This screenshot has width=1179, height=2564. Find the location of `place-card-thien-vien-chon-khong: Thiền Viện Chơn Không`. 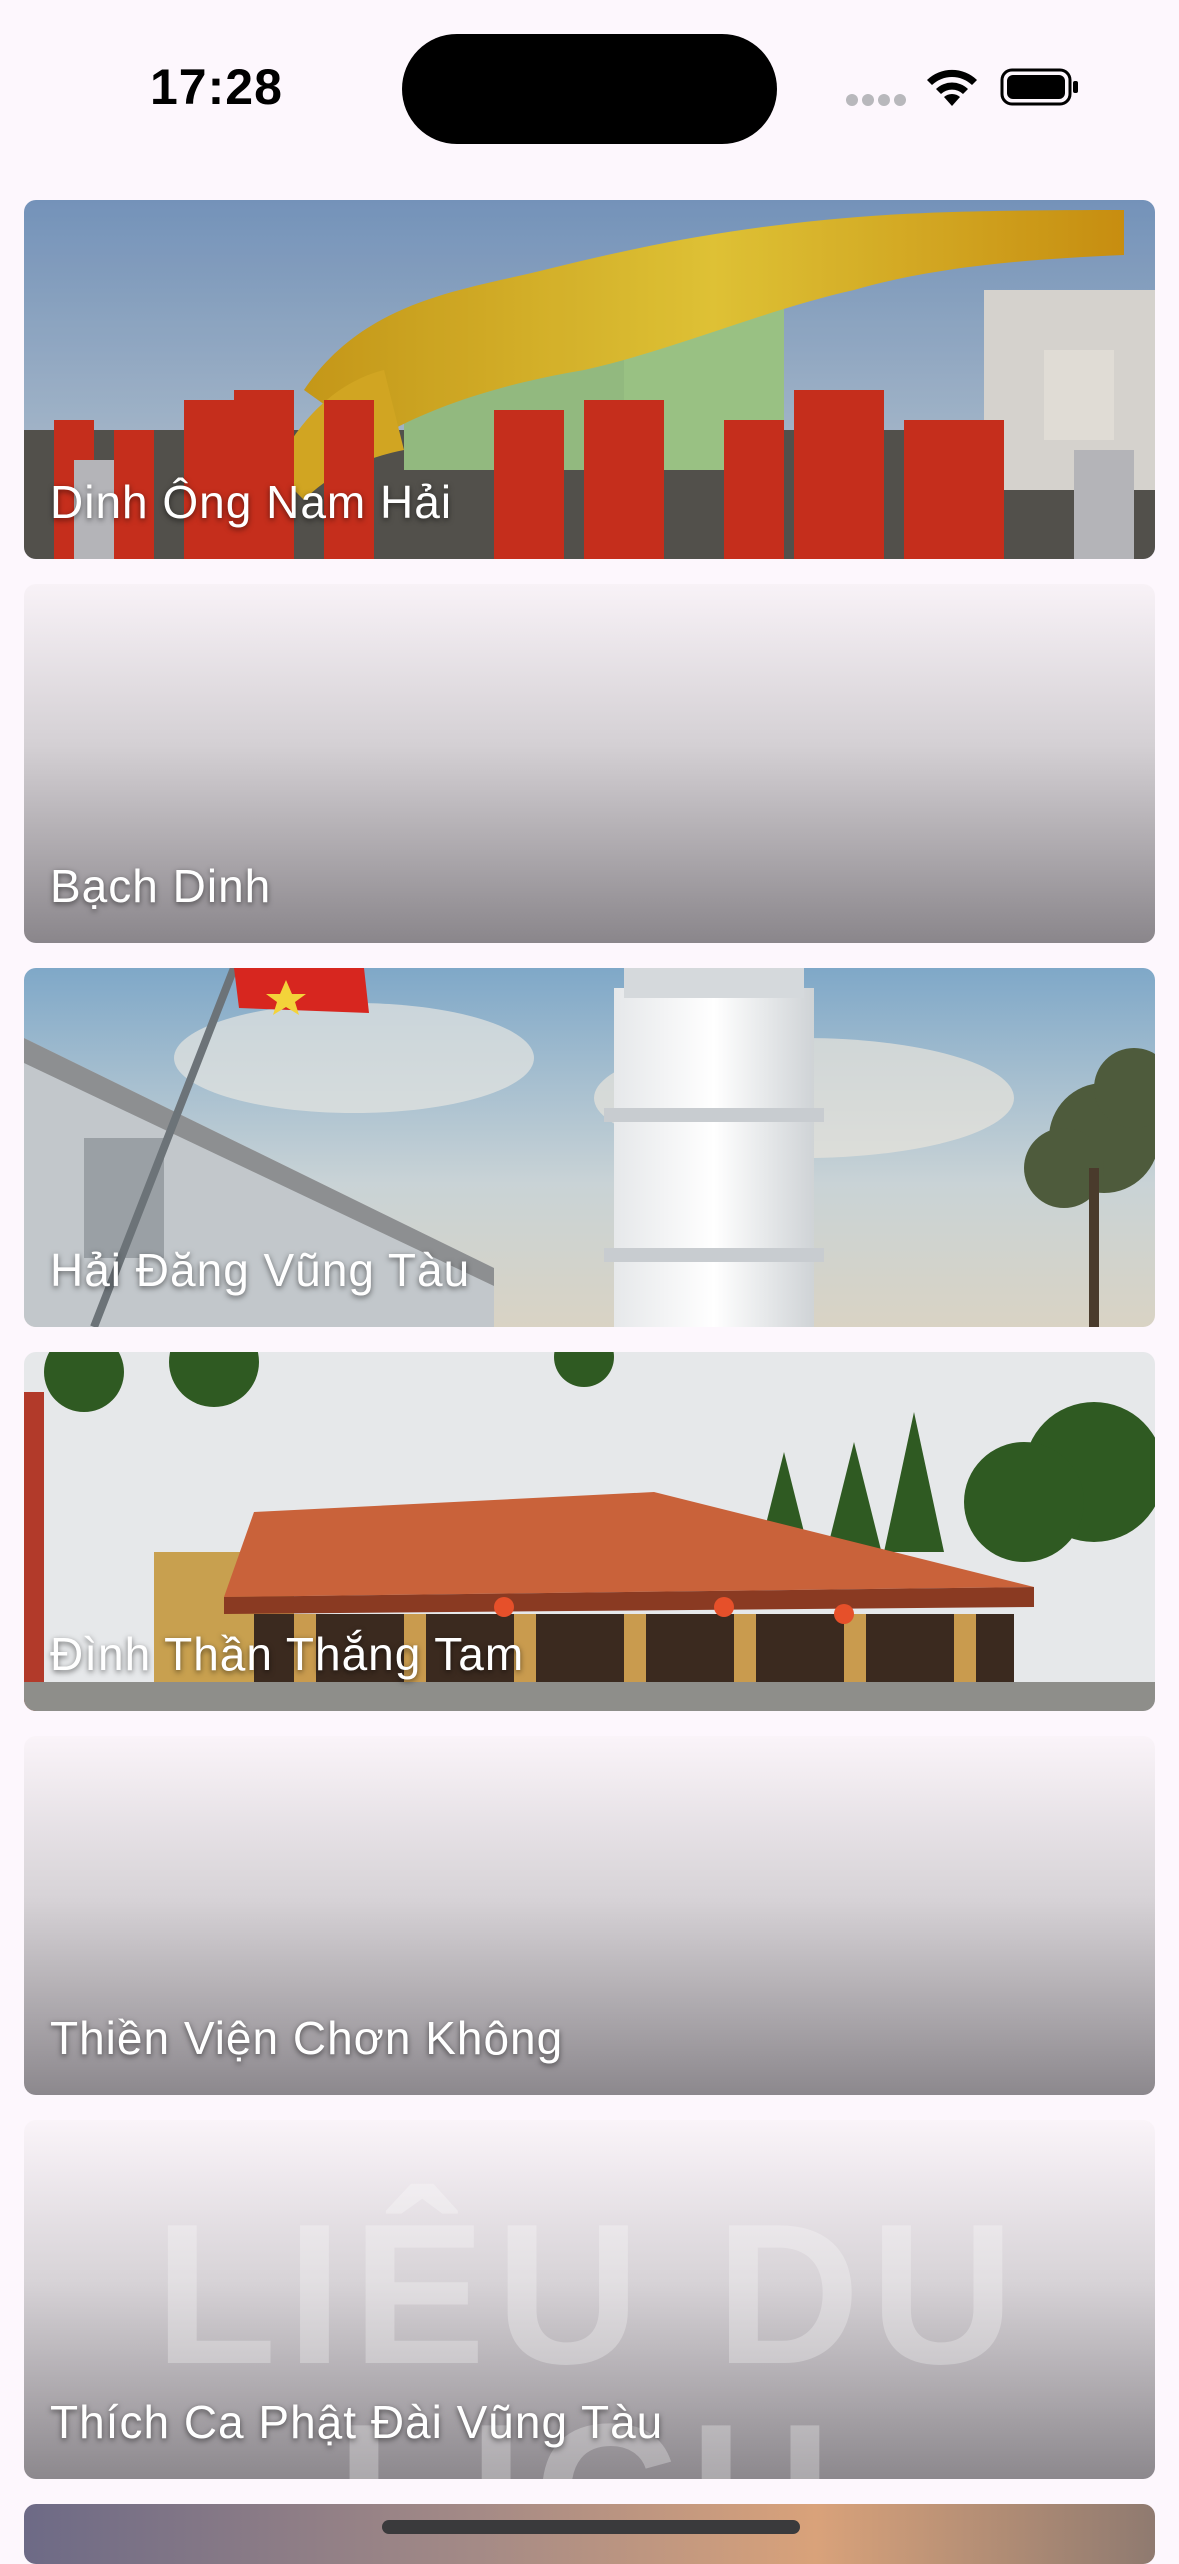

place-card-thien-vien-chon-khong: Thiền Viện Chơn Không is located at coordinates (589, 1915).